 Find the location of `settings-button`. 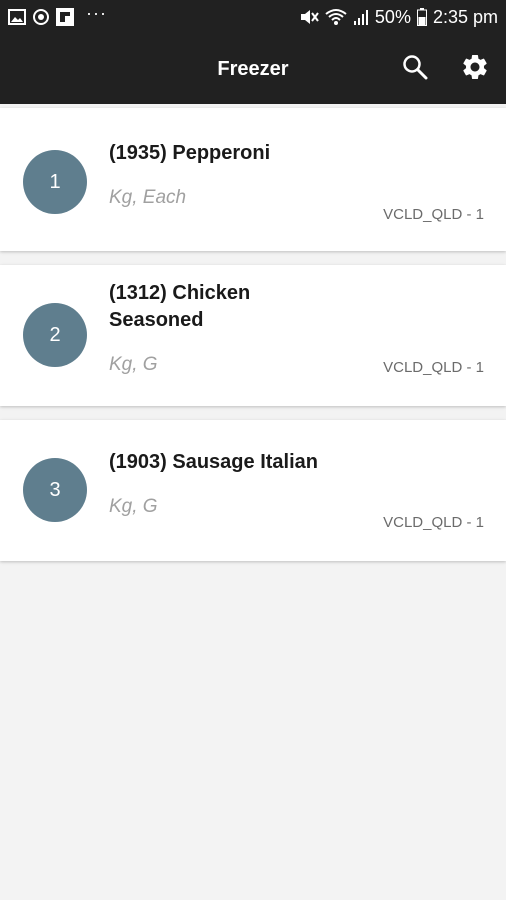

settings-button is located at coordinates (475, 69).